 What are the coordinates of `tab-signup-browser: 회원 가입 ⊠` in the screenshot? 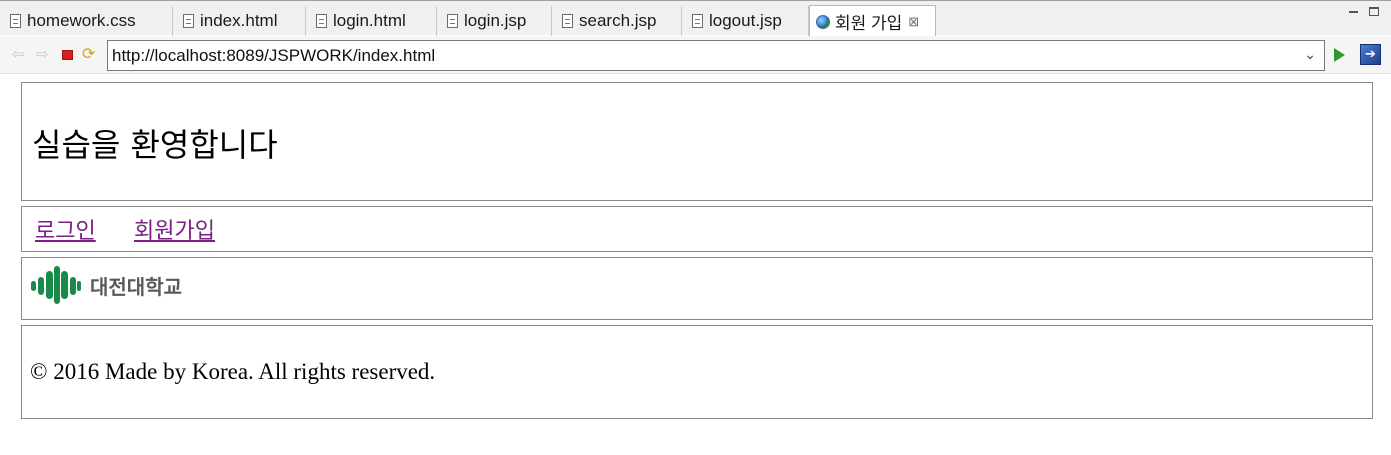 It's located at (872, 21).